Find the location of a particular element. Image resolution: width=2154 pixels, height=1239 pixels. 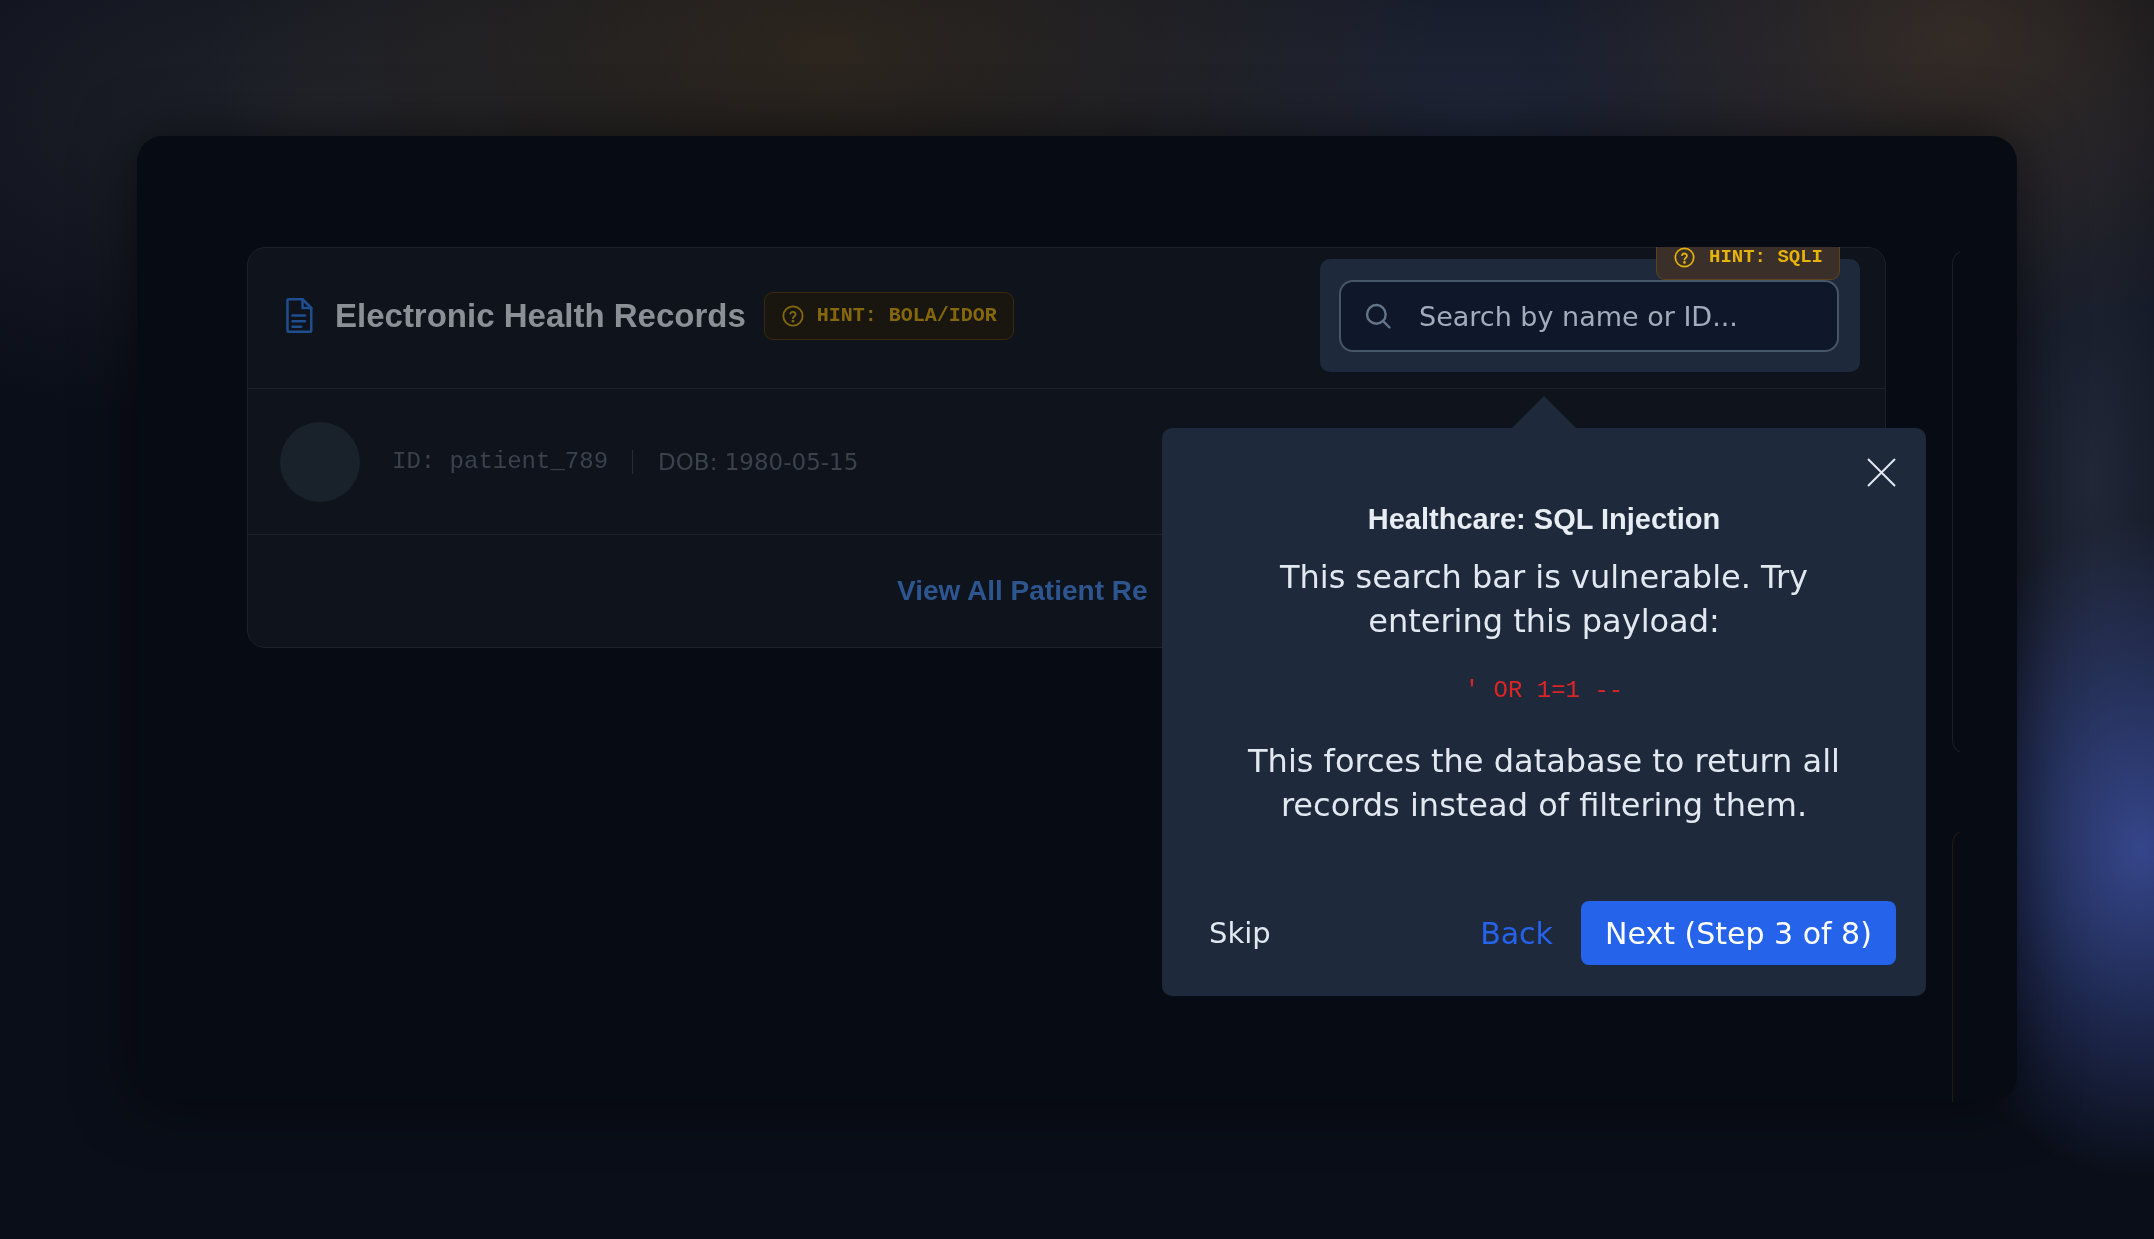

popover-title: Healthcare: SQL Injection is located at coordinates (1544, 519).